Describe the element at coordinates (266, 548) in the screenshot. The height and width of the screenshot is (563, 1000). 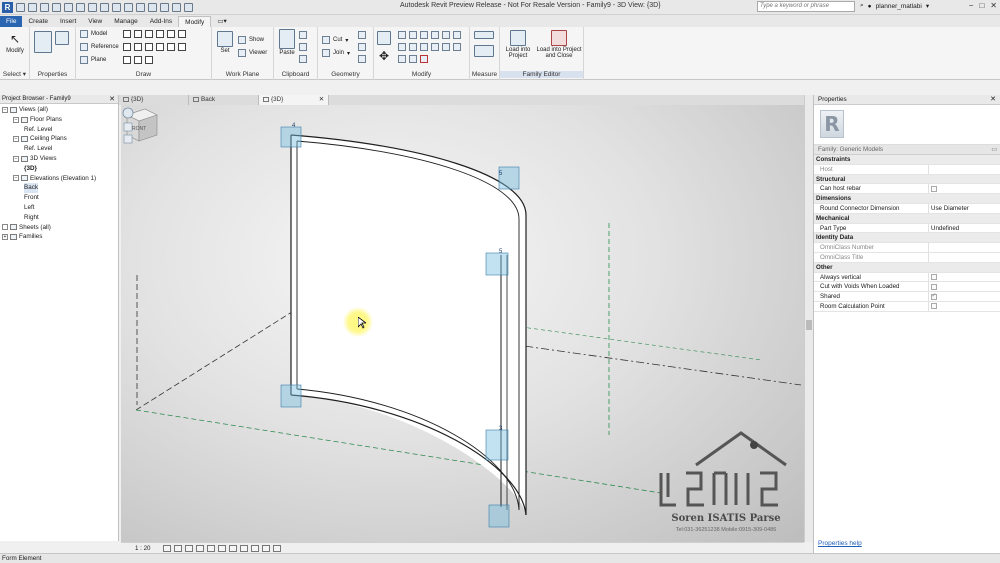
I see `reveal-hidden-icon` at that location.